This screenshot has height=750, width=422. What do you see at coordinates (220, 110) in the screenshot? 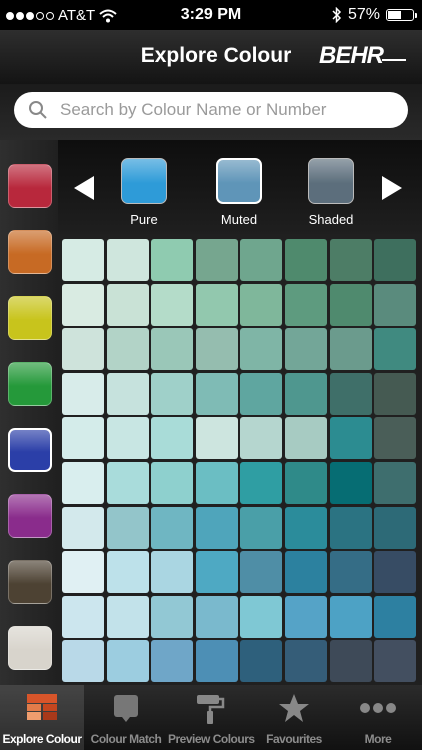
I see `search-input` at bounding box center [220, 110].